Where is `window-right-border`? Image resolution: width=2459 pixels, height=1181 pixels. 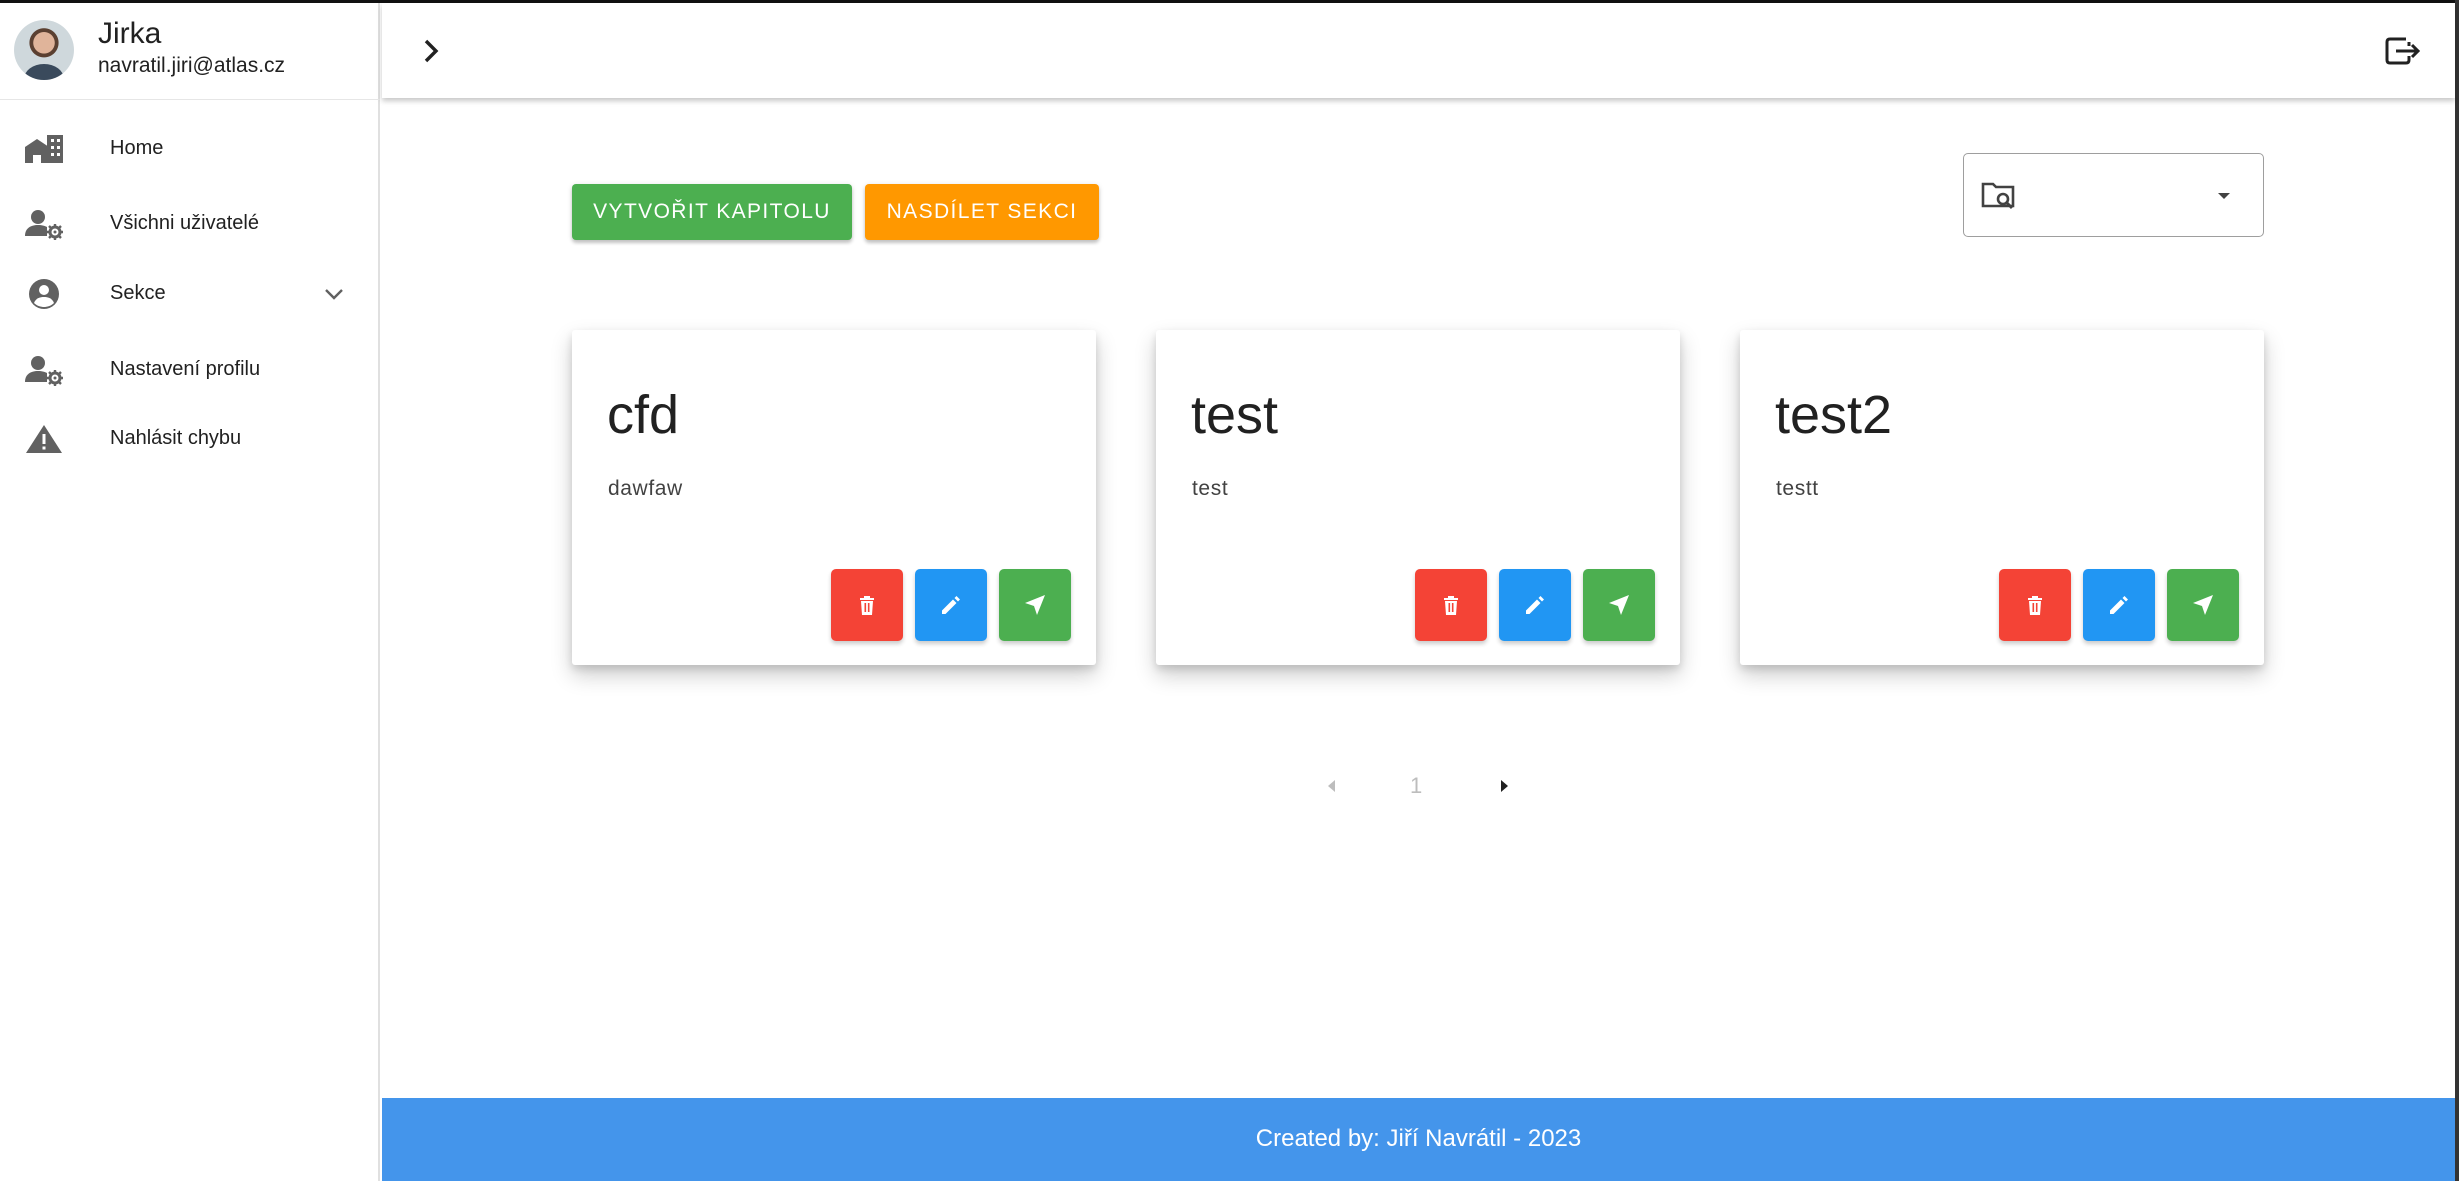
window-right-border is located at coordinates (2457, 590).